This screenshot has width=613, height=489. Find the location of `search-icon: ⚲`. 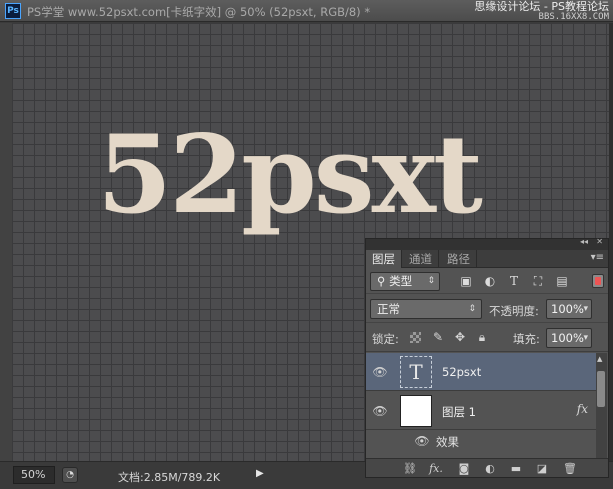

search-icon: ⚲ is located at coordinates (383, 281).